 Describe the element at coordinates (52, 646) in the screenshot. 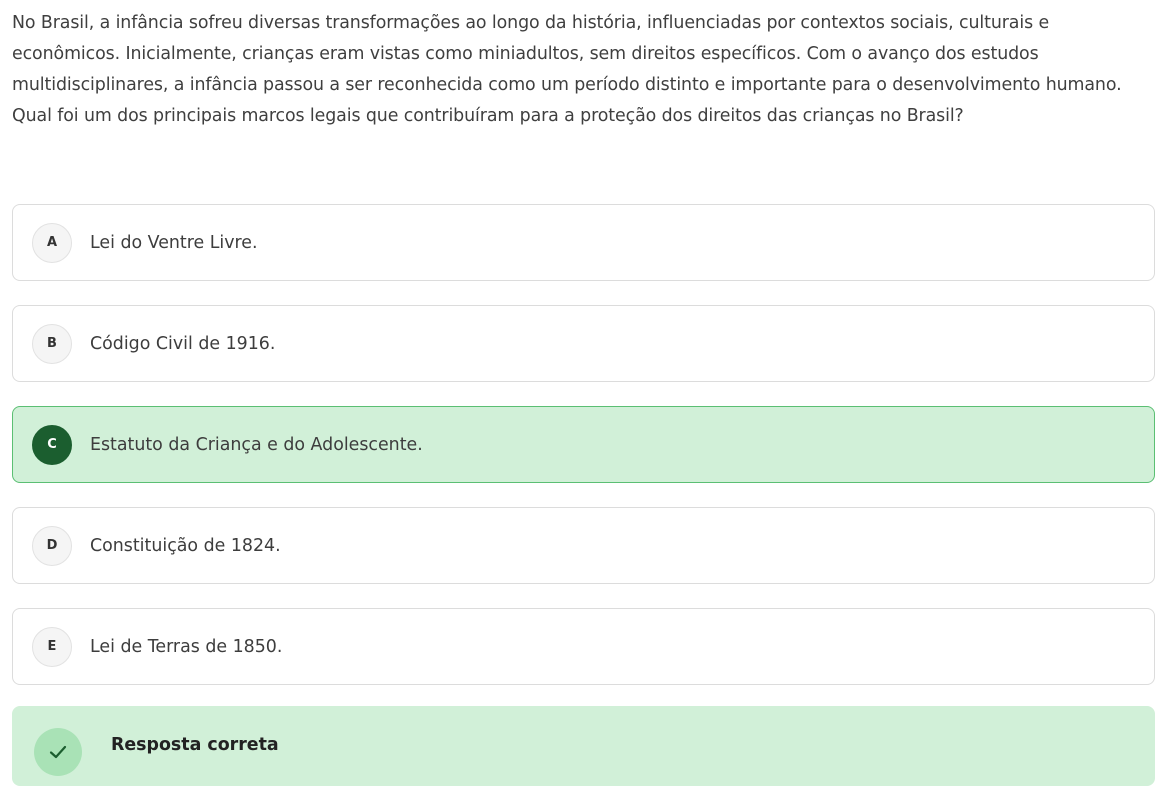

I see `option-letter-badge: E` at that location.